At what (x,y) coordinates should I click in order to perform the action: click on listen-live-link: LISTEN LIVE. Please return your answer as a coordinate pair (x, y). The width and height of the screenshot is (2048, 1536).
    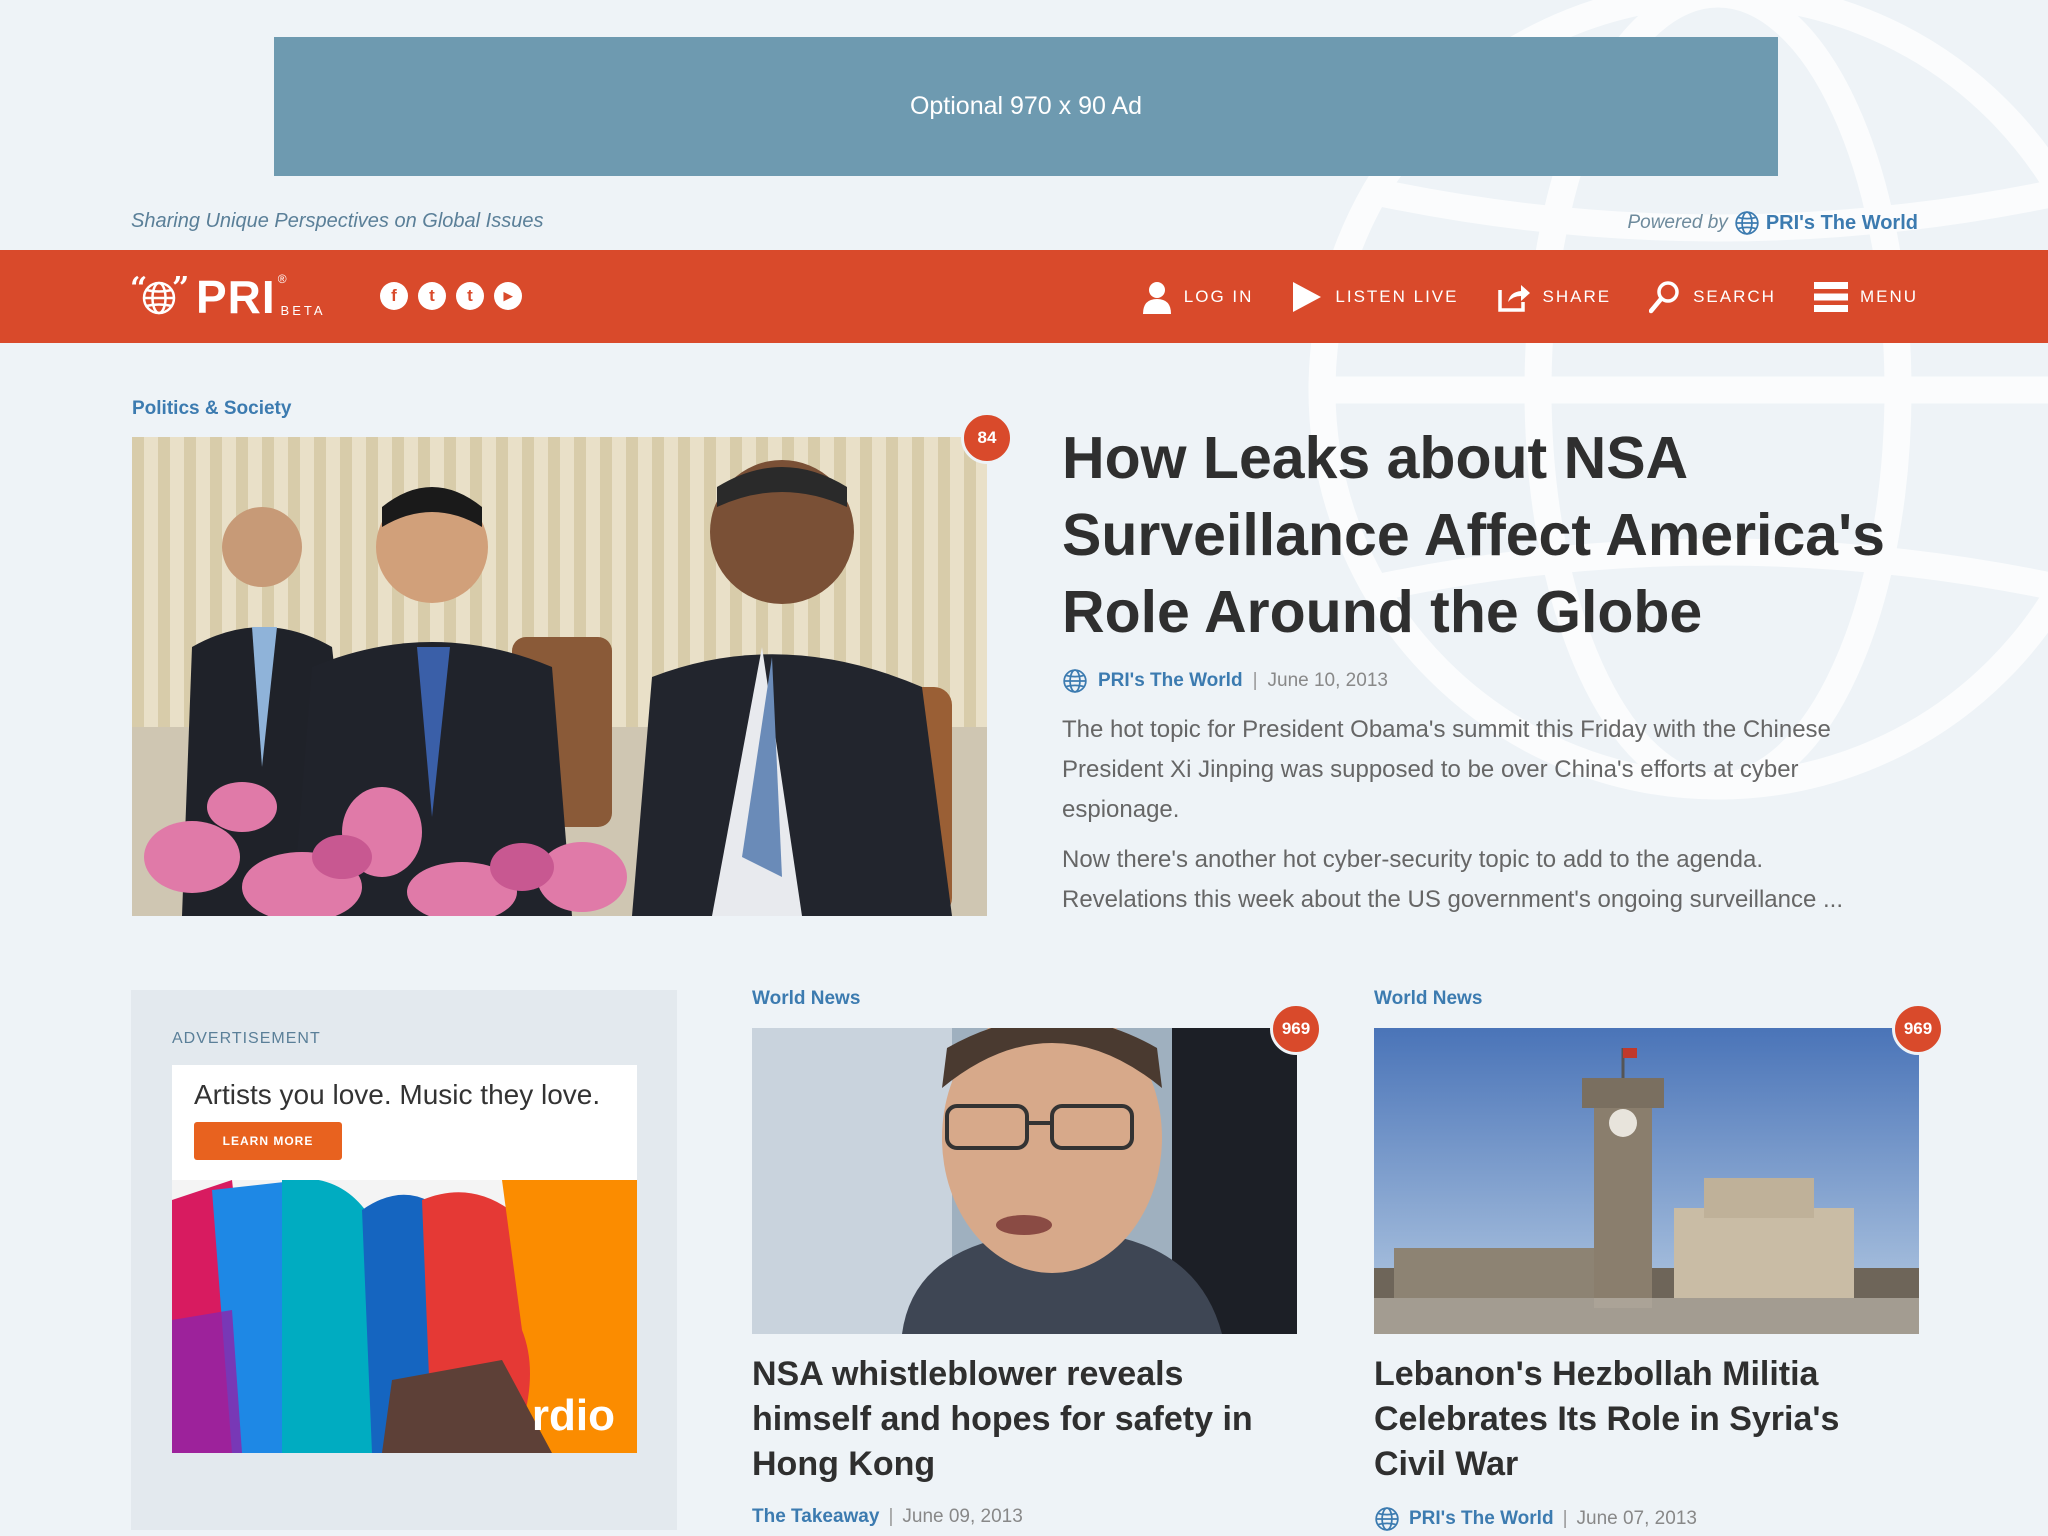
    Looking at the image, I should click on (1374, 297).